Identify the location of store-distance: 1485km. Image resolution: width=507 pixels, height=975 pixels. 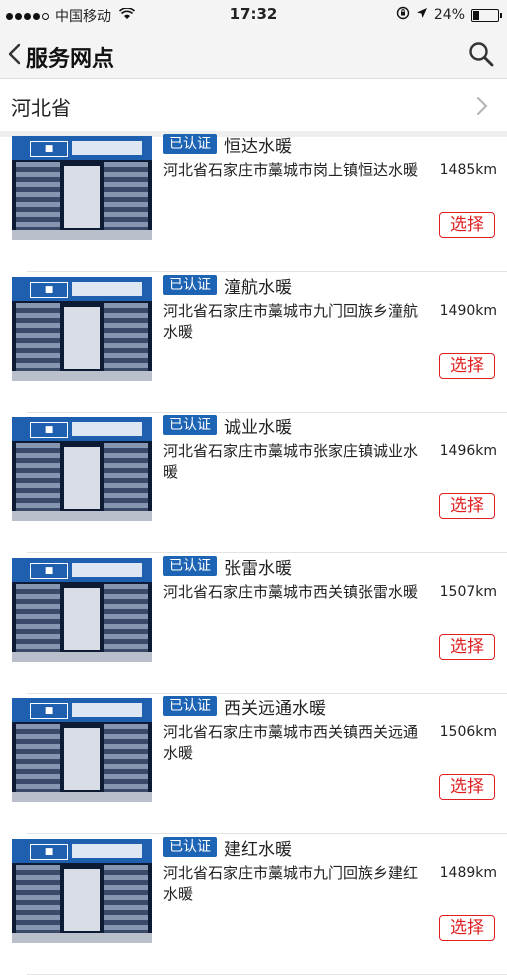
(468, 170).